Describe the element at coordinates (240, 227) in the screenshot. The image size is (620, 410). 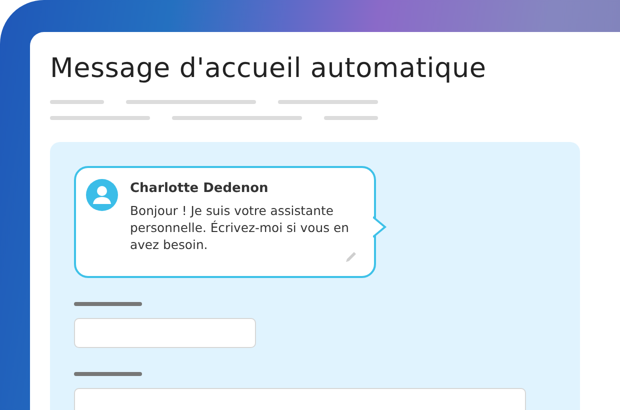
I see `welcome-message: Bonjour ! Je suis votre assistante personnelle. Écrivez-moi si vous en avez besoin.` at that location.